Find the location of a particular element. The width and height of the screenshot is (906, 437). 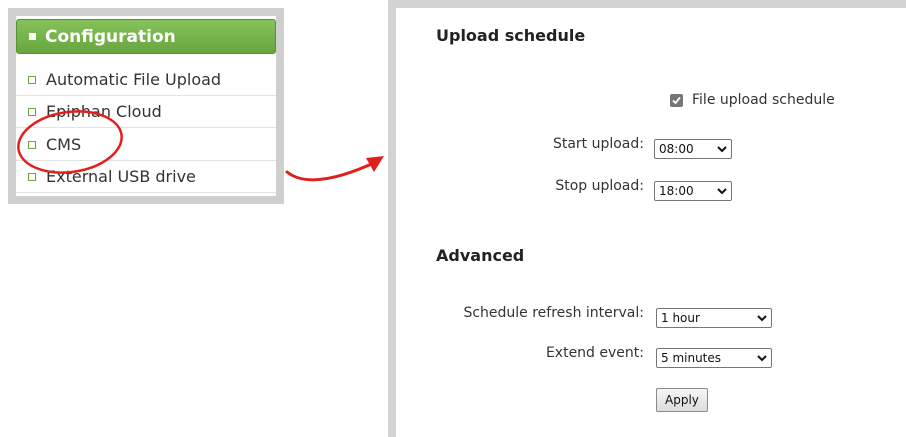

checkmark-icon is located at coordinates (676, 100).